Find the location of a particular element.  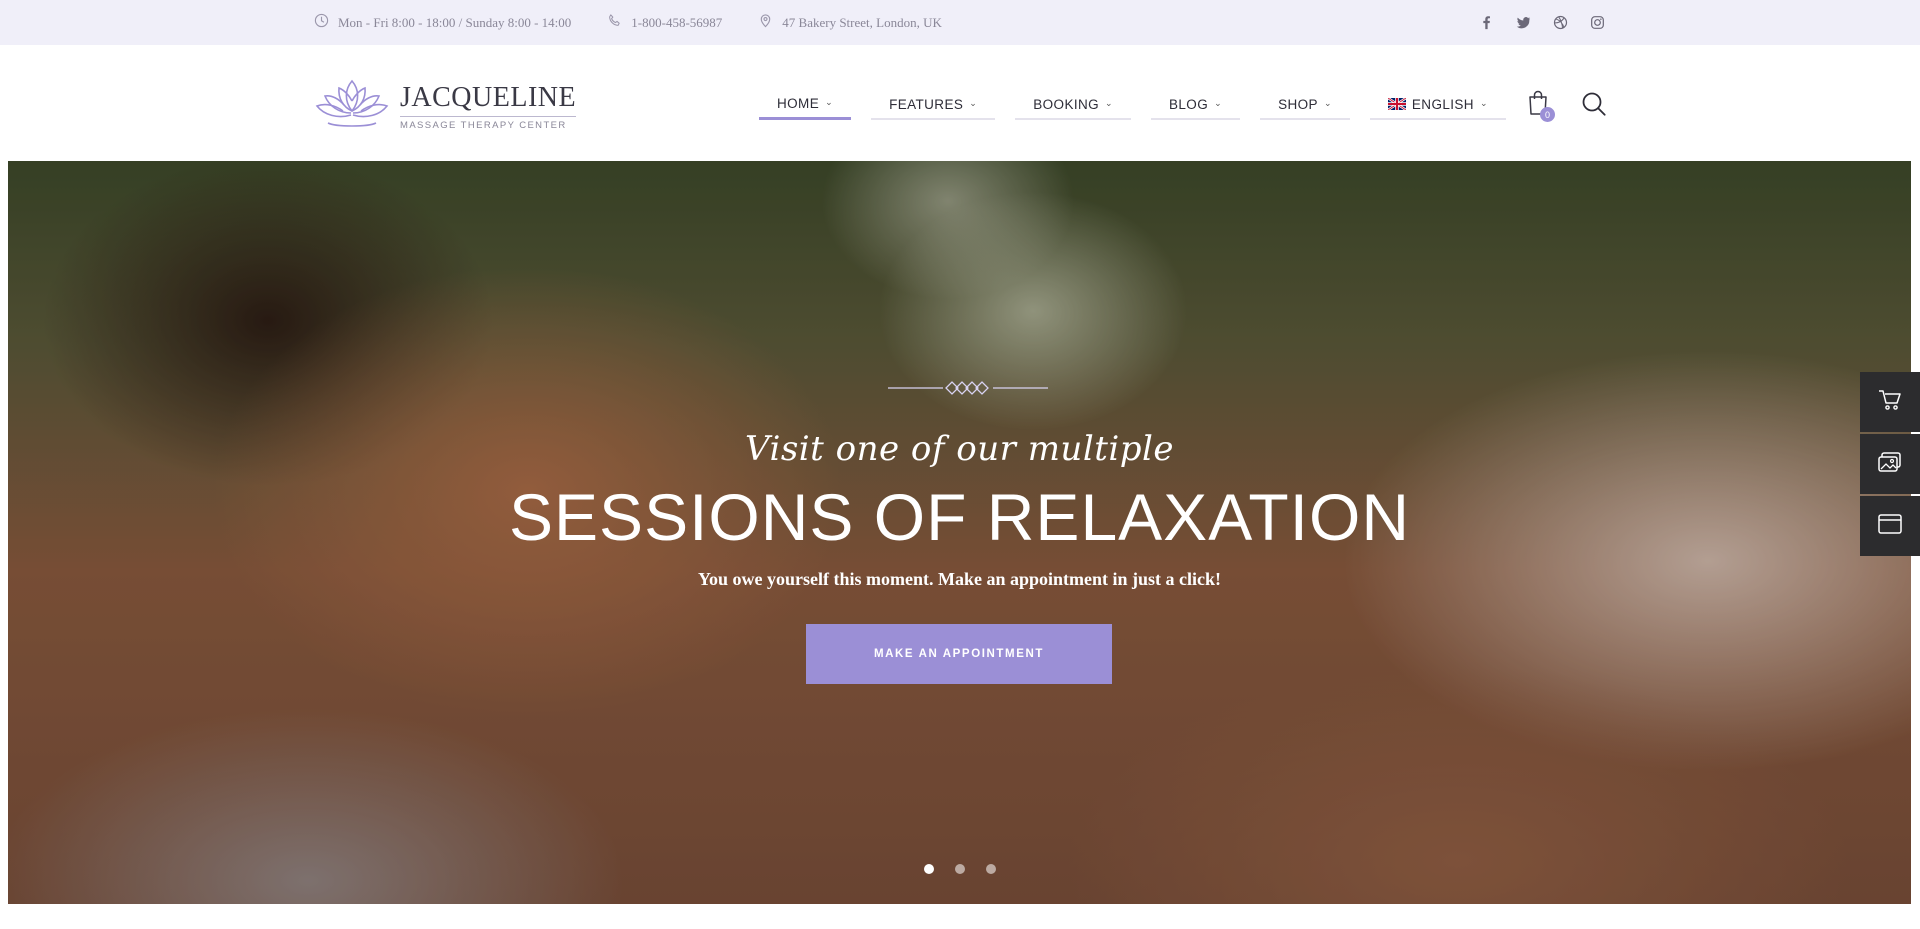

nav-item-label: SHOP is located at coordinates (1298, 104).